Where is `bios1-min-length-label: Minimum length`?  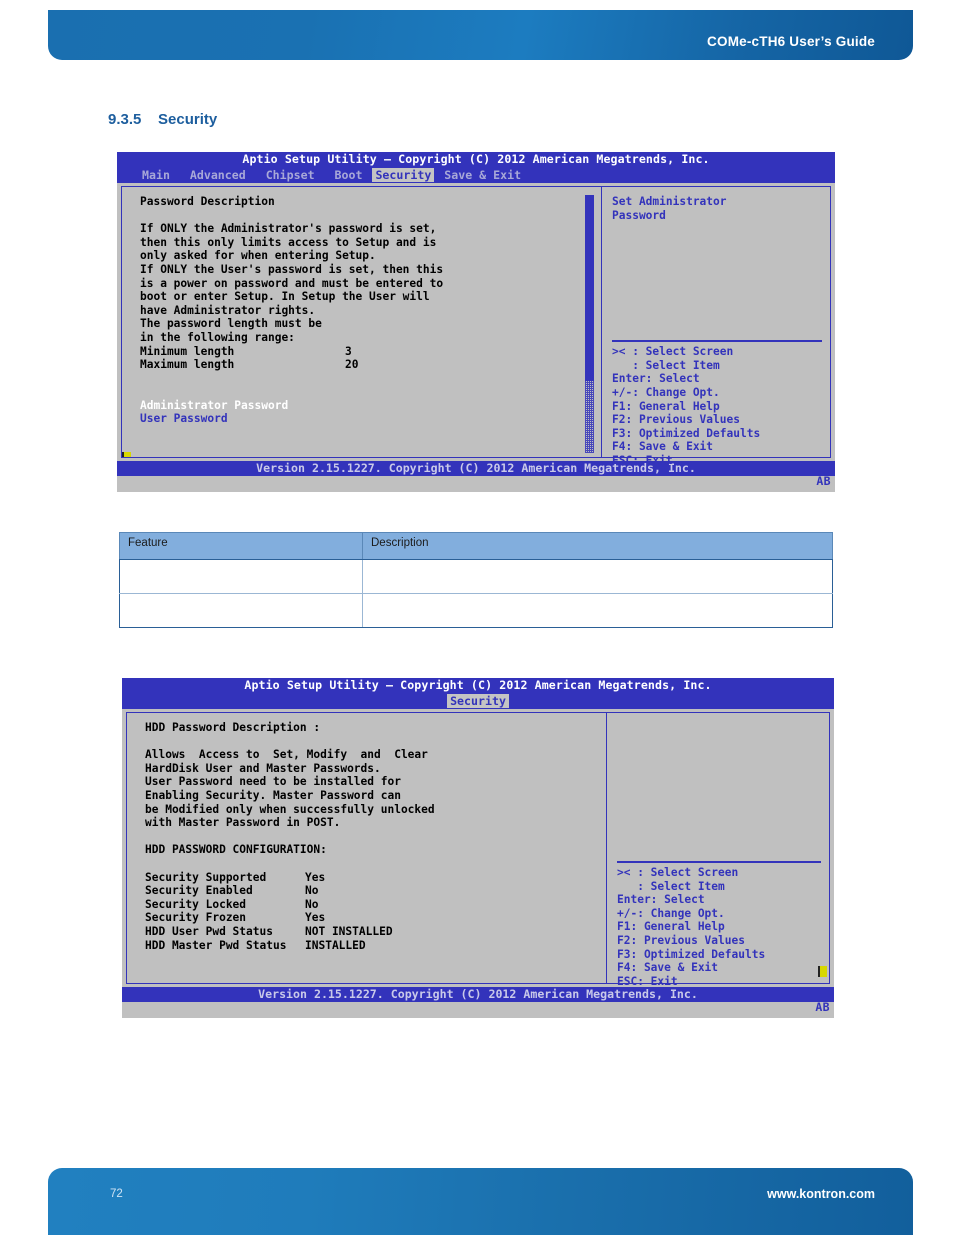 bios1-min-length-label: Minimum length is located at coordinates (187, 351).